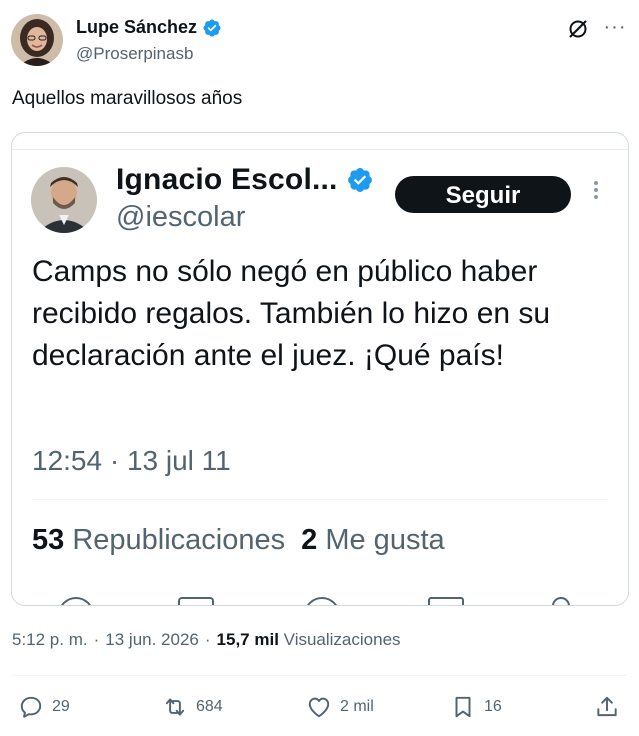  I want to click on quoted-like-icon, so click(322, 601).